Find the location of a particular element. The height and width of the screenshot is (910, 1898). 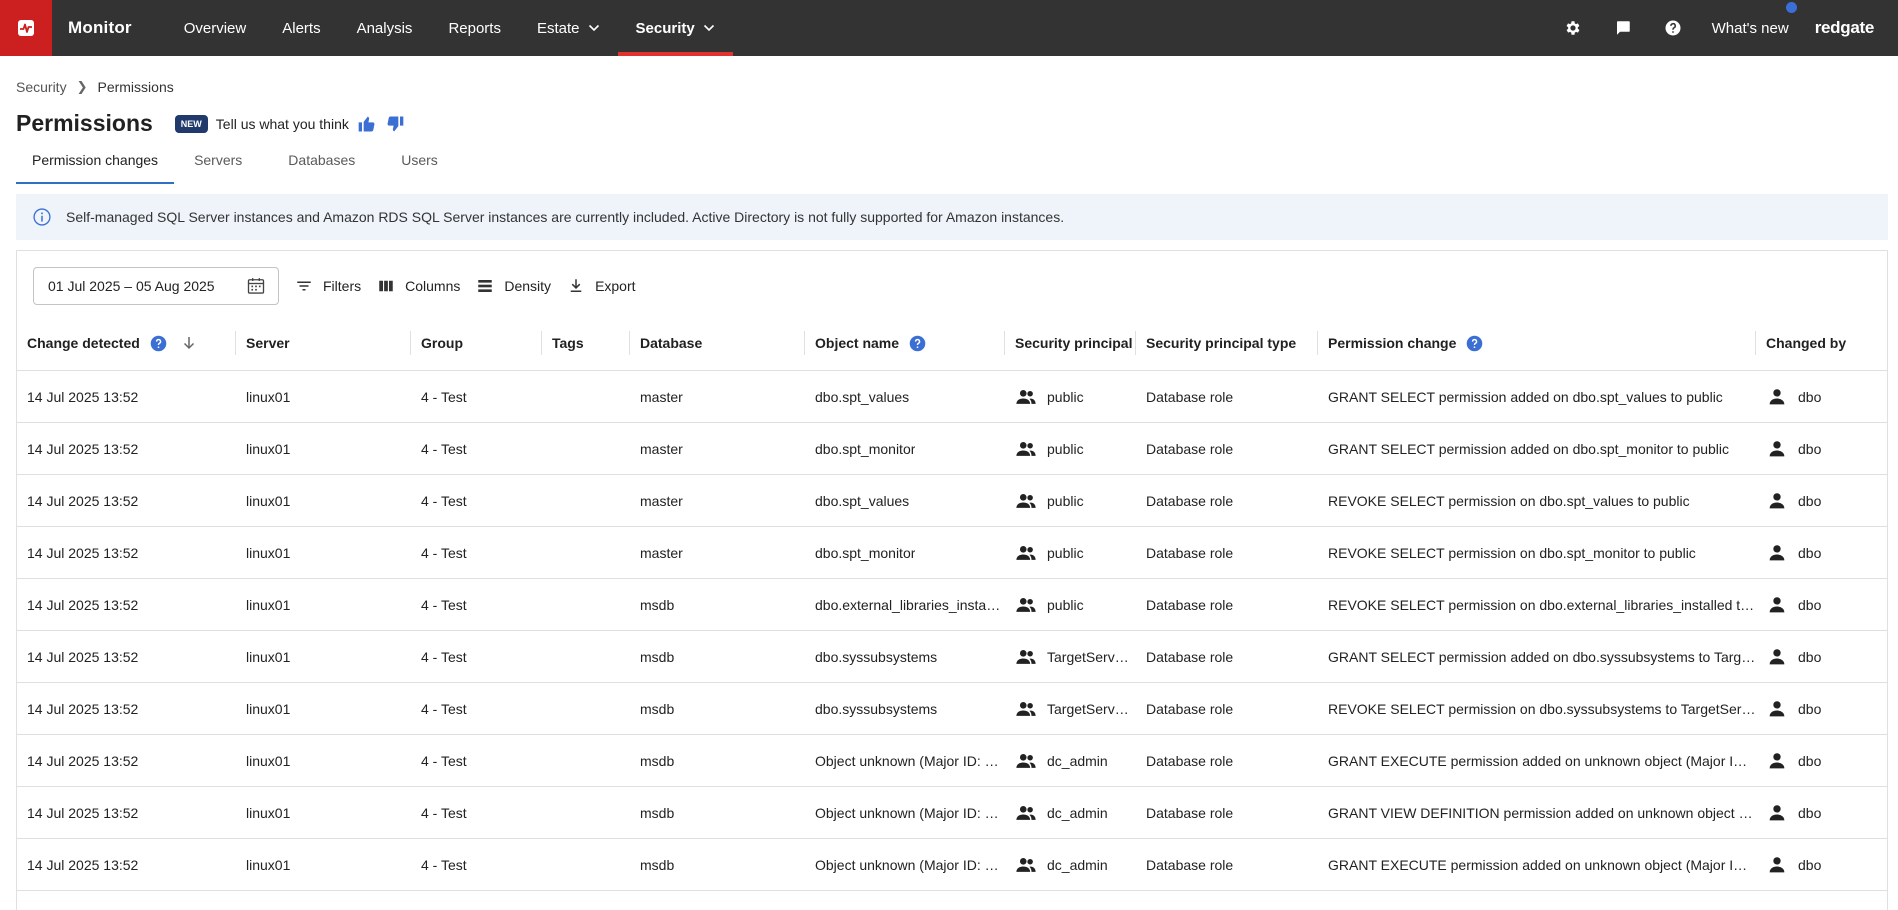

breadcrumb-security-link: Security is located at coordinates (41, 87).